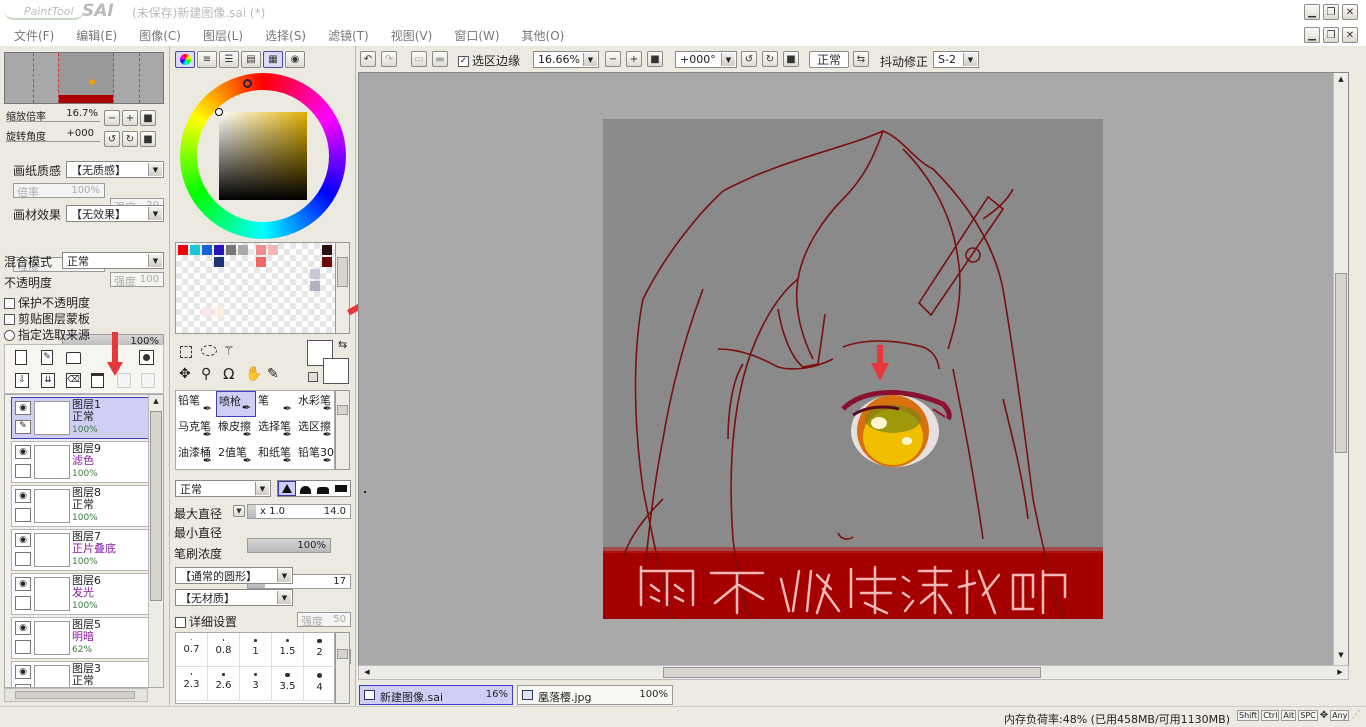 Image resolution: width=1366 pixels, height=727 pixels. Describe the element at coordinates (287, 488) in the screenshot. I see `brush-shape-hard-icon` at that location.